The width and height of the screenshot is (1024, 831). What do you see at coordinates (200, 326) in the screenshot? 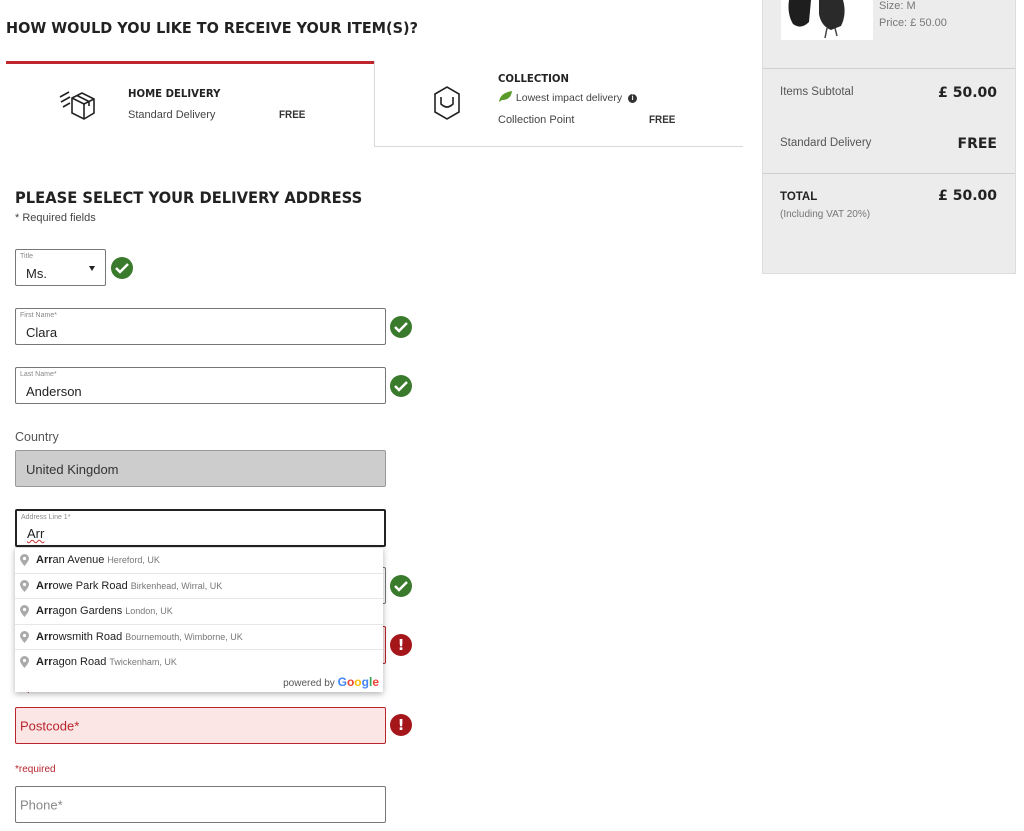
I see `first-name-field: First Name* Clara` at bounding box center [200, 326].